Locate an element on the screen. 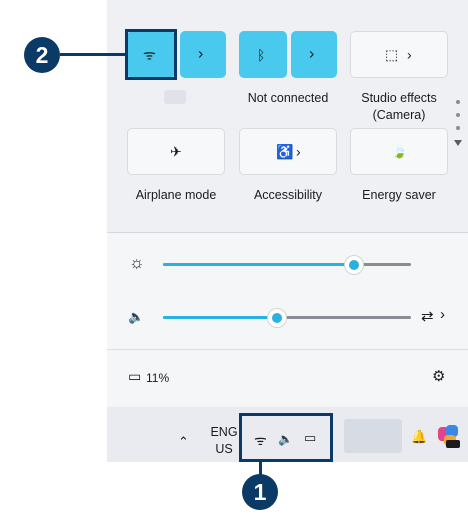  airplane-icon: ✈ is located at coordinates (176, 151).